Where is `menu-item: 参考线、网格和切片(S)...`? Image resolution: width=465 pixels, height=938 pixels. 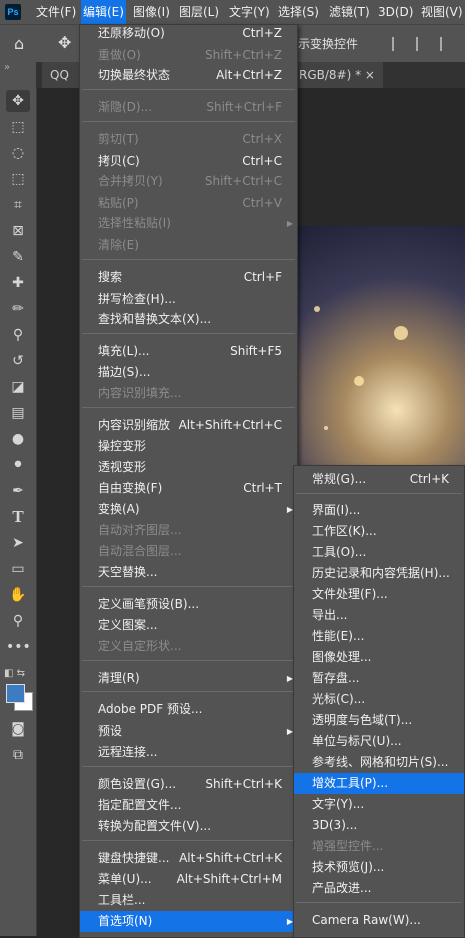 menu-item: 参考线、网格和切片(S)... is located at coordinates (379, 762).